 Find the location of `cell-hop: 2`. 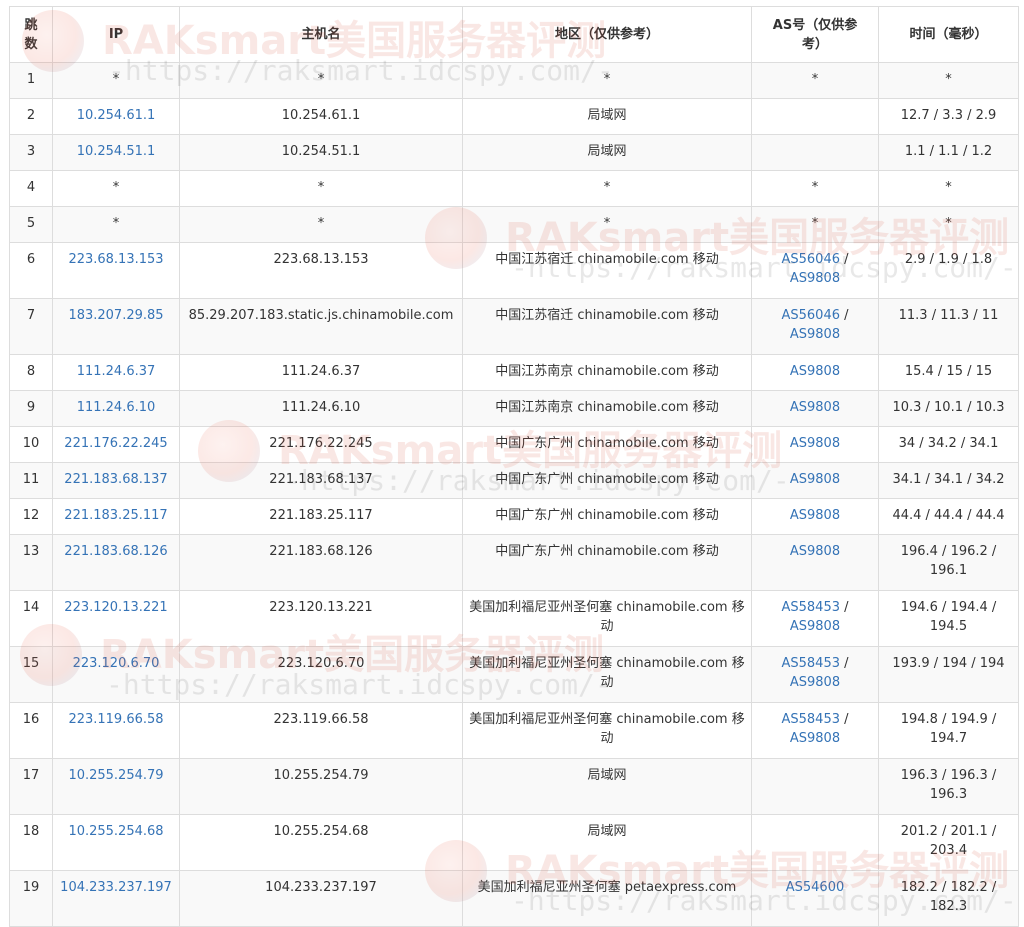

cell-hop: 2 is located at coordinates (31, 116).